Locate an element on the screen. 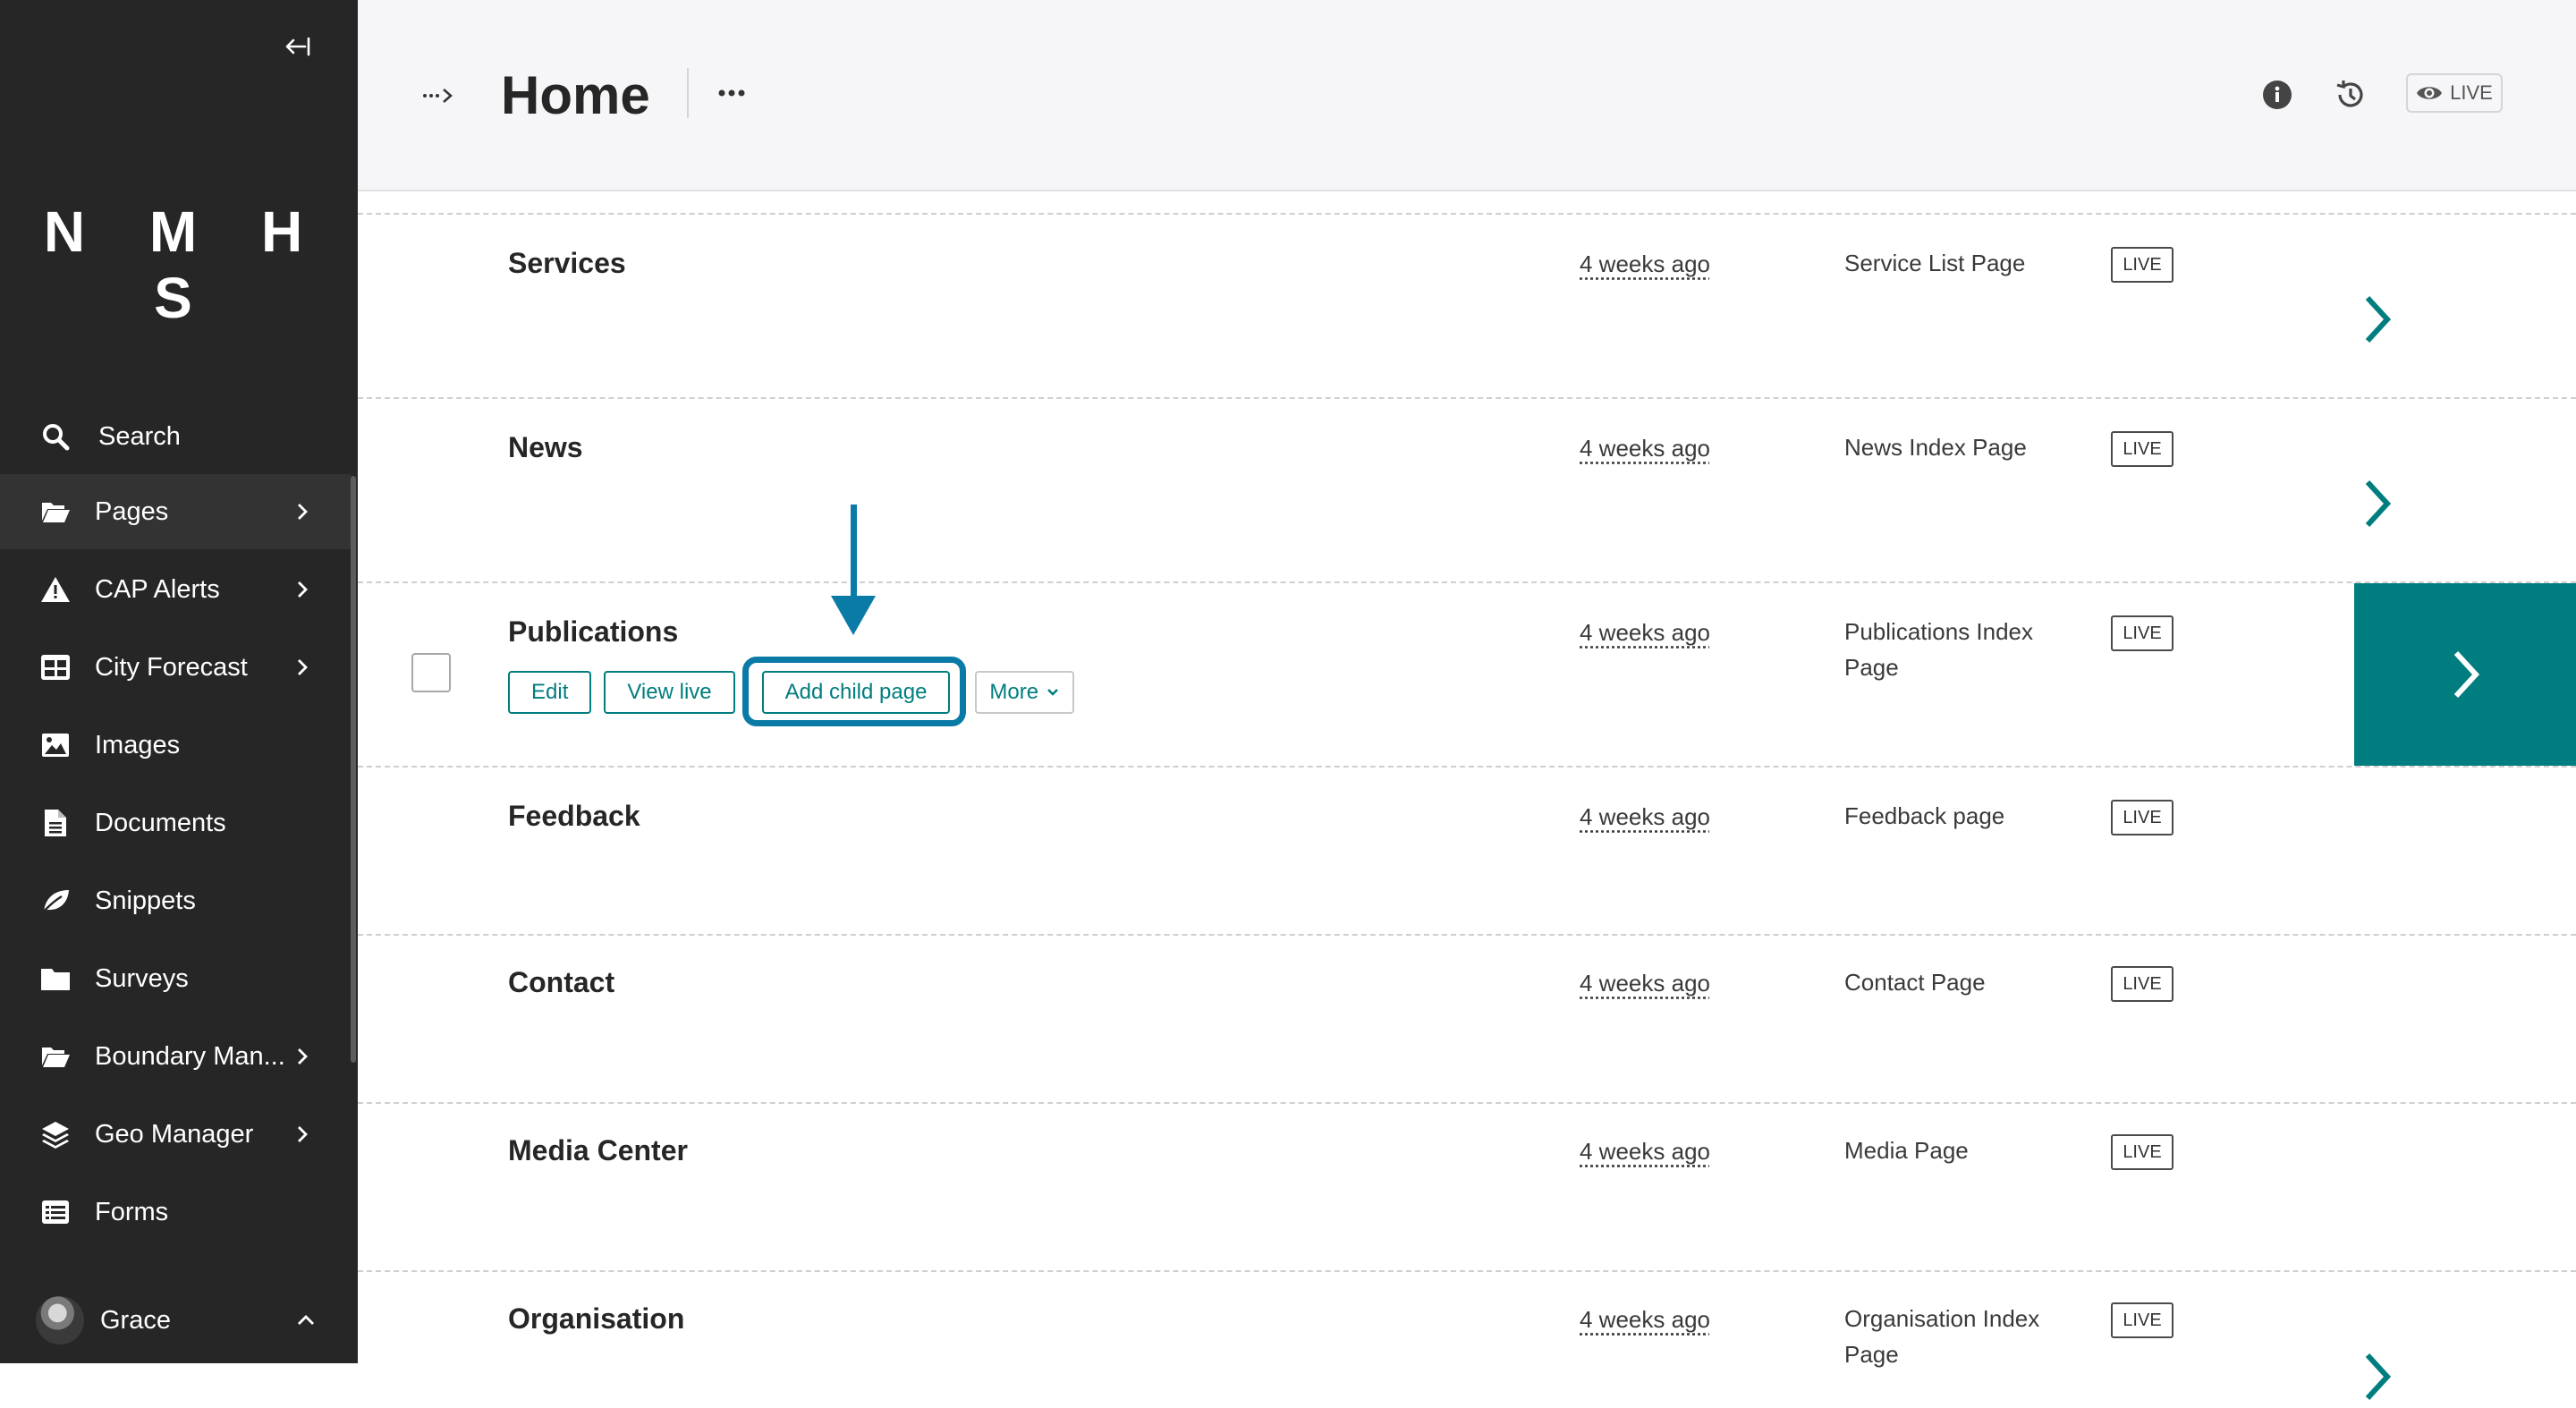 The height and width of the screenshot is (1408, 2576). table-row: Media Center 4 weeks ago Media Page LIVE is located at coordinates (1467, 1186).